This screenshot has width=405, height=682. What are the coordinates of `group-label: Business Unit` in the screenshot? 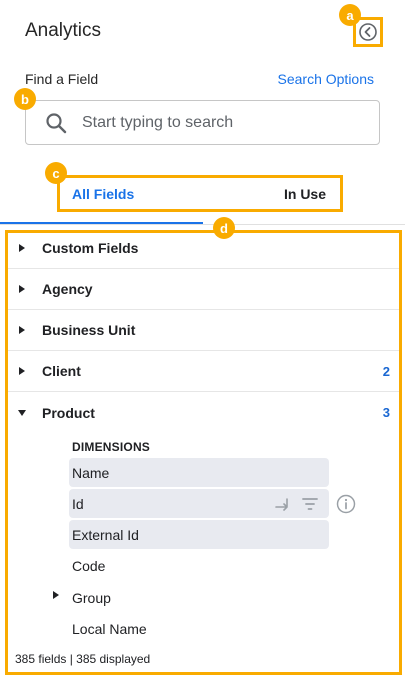 It's located at (89, 330).